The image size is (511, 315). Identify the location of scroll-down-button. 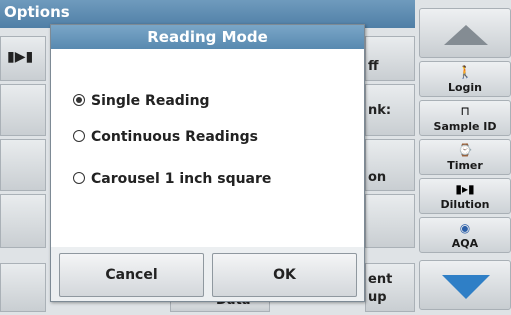
(465, 285).